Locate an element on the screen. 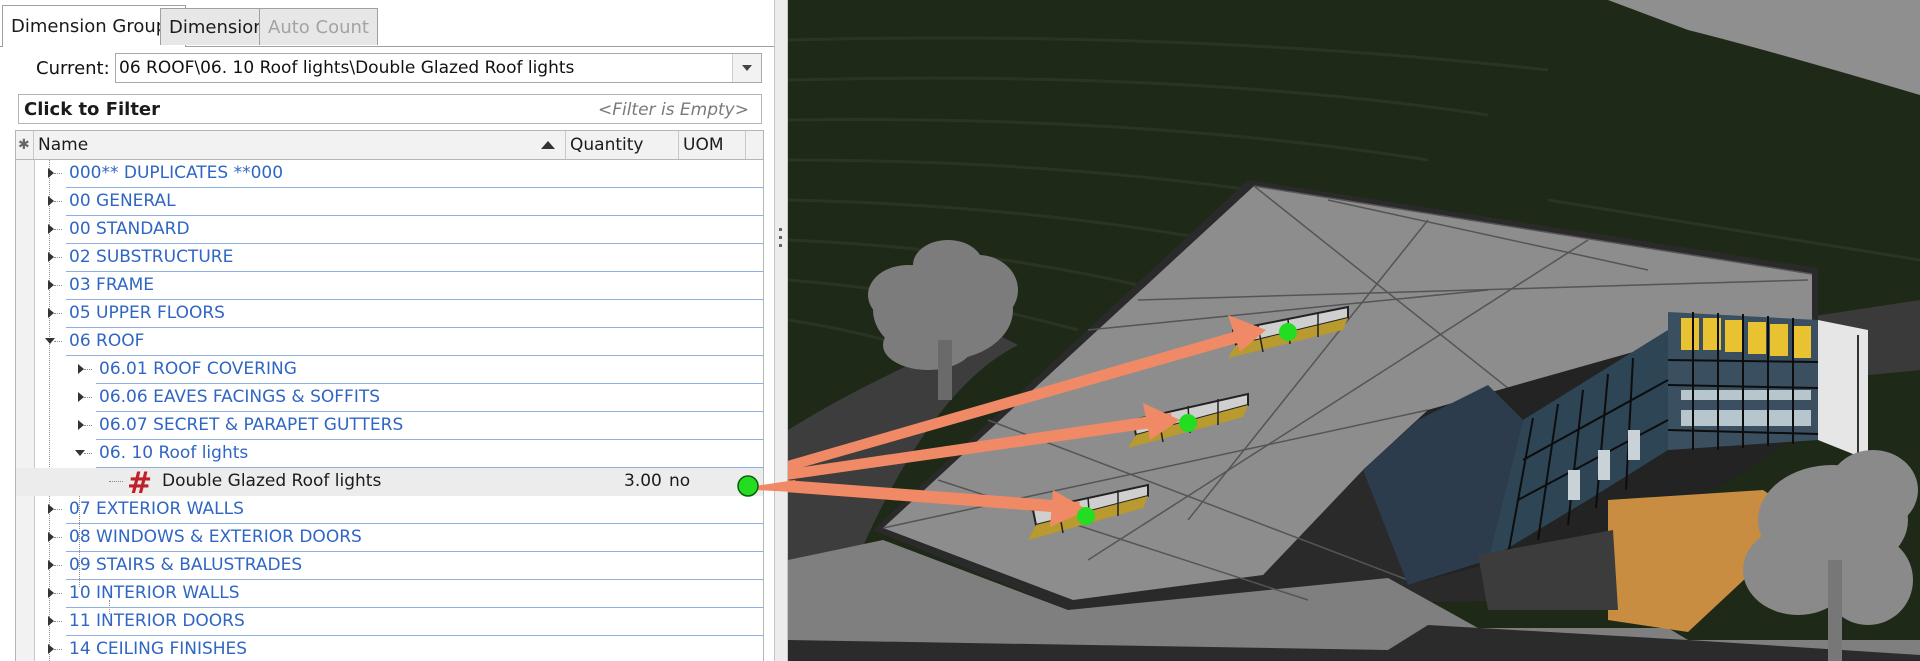 Image resolution: width=1920 pixels, height=661 pixels. tree-row-label: 00 GENERAL is located at coordinates (122, 201).